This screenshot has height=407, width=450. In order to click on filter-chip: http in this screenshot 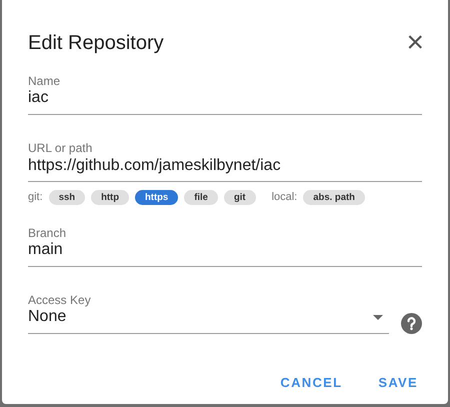, I will do `click(110, 198)`.